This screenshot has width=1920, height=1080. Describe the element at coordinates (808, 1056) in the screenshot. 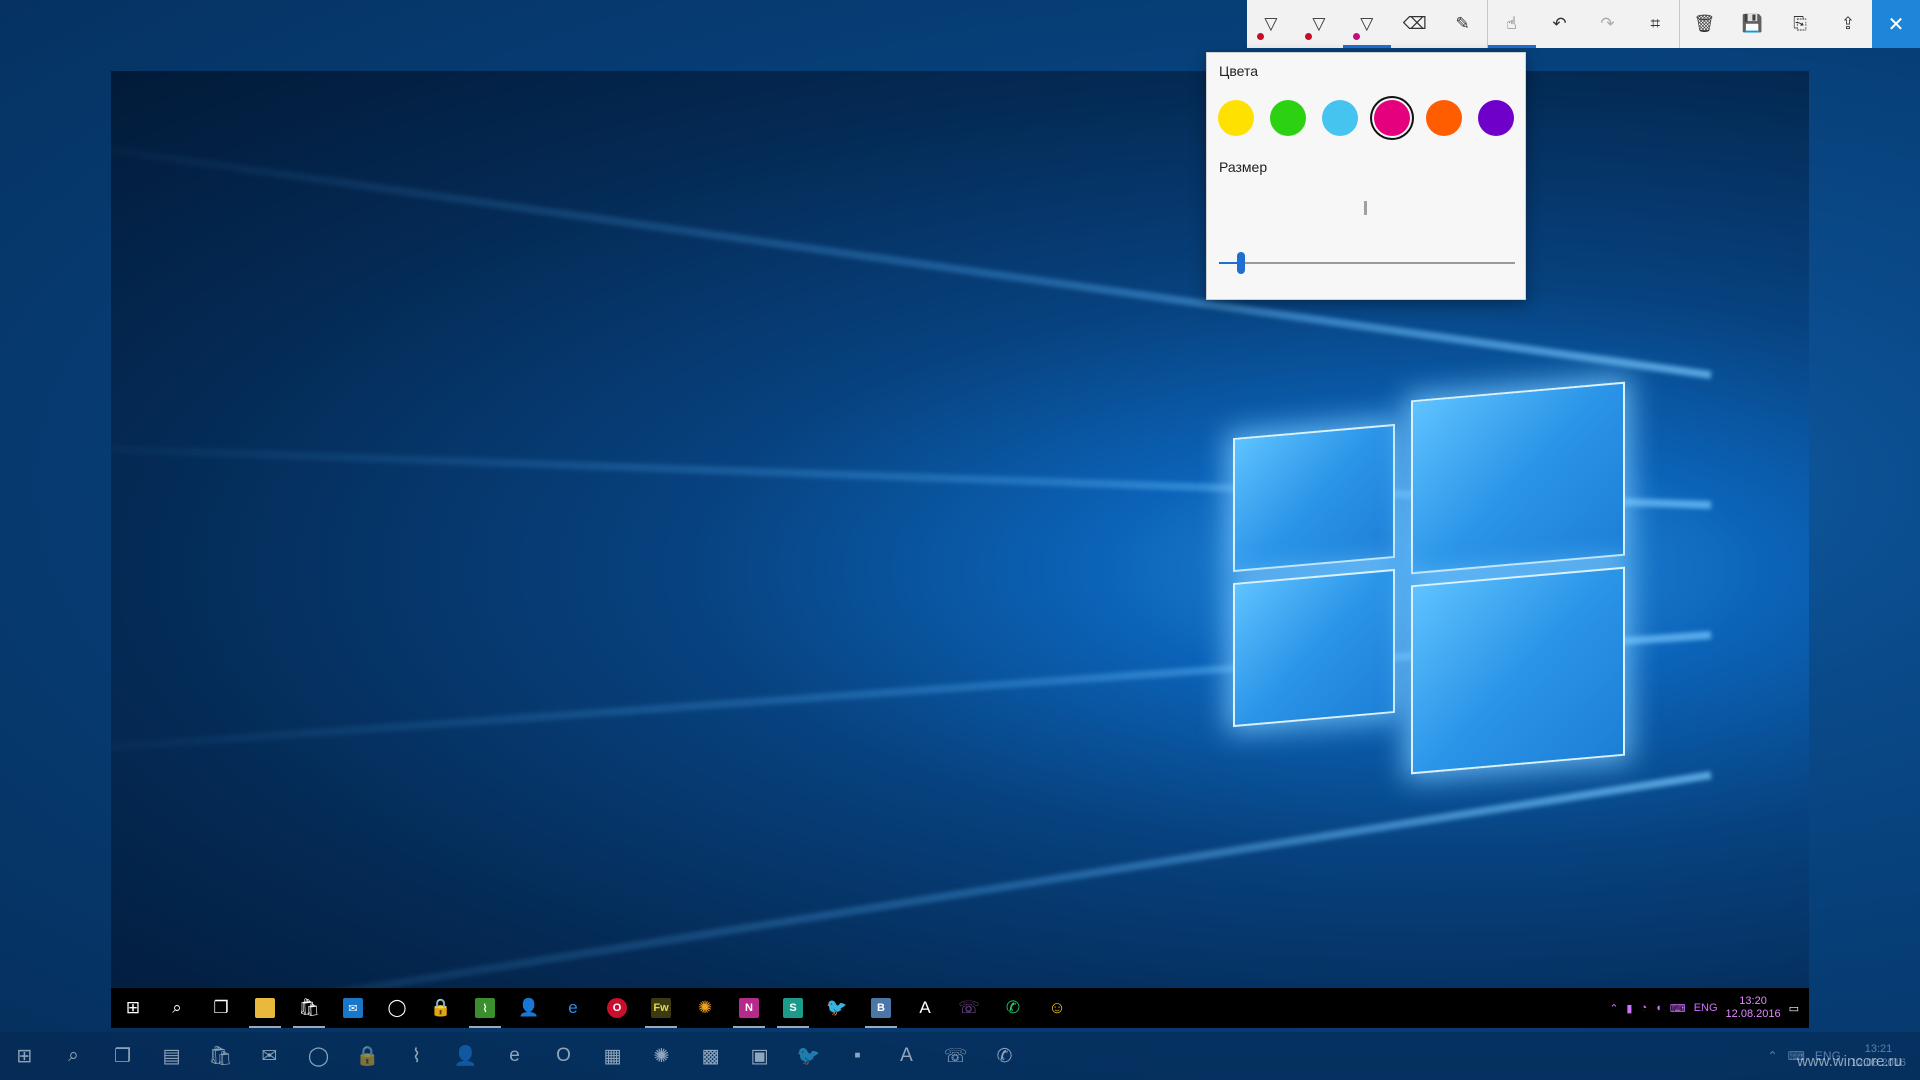

I see `outer-twitter-icon: 🐦` at that location.